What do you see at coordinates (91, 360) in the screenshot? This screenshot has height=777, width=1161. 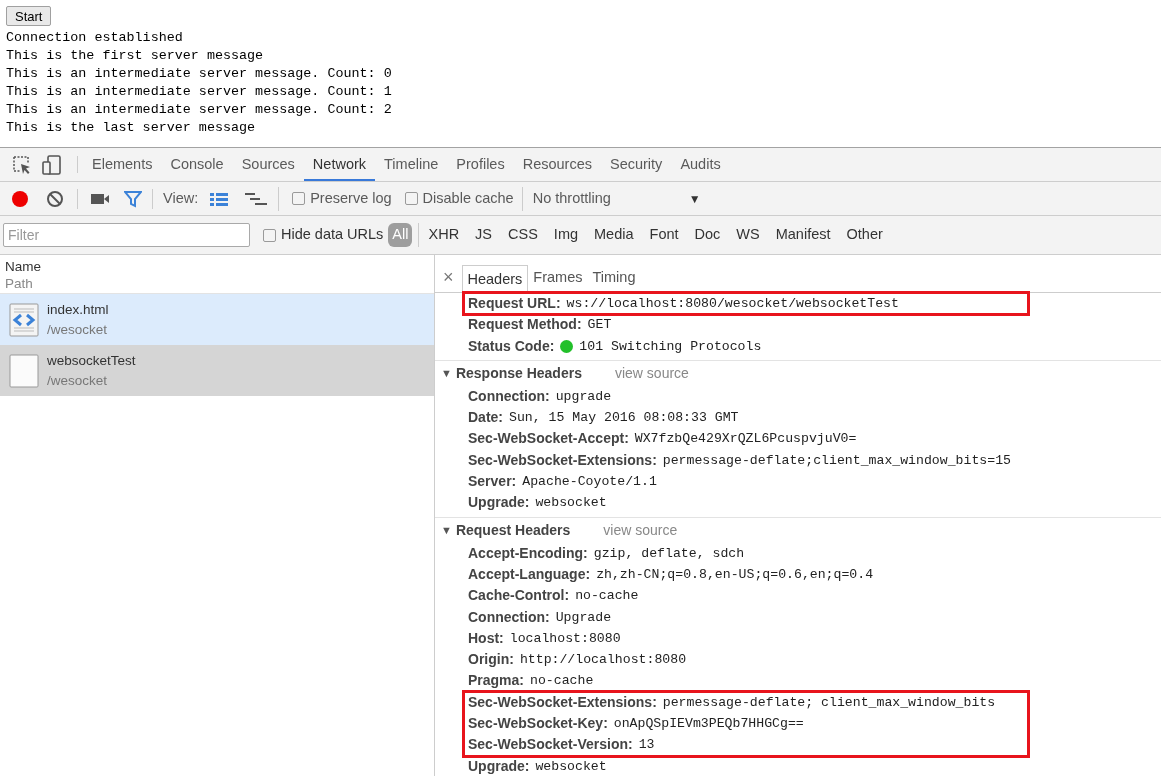 I see `request-name: websocketTest` at bounding box center [91, 360].